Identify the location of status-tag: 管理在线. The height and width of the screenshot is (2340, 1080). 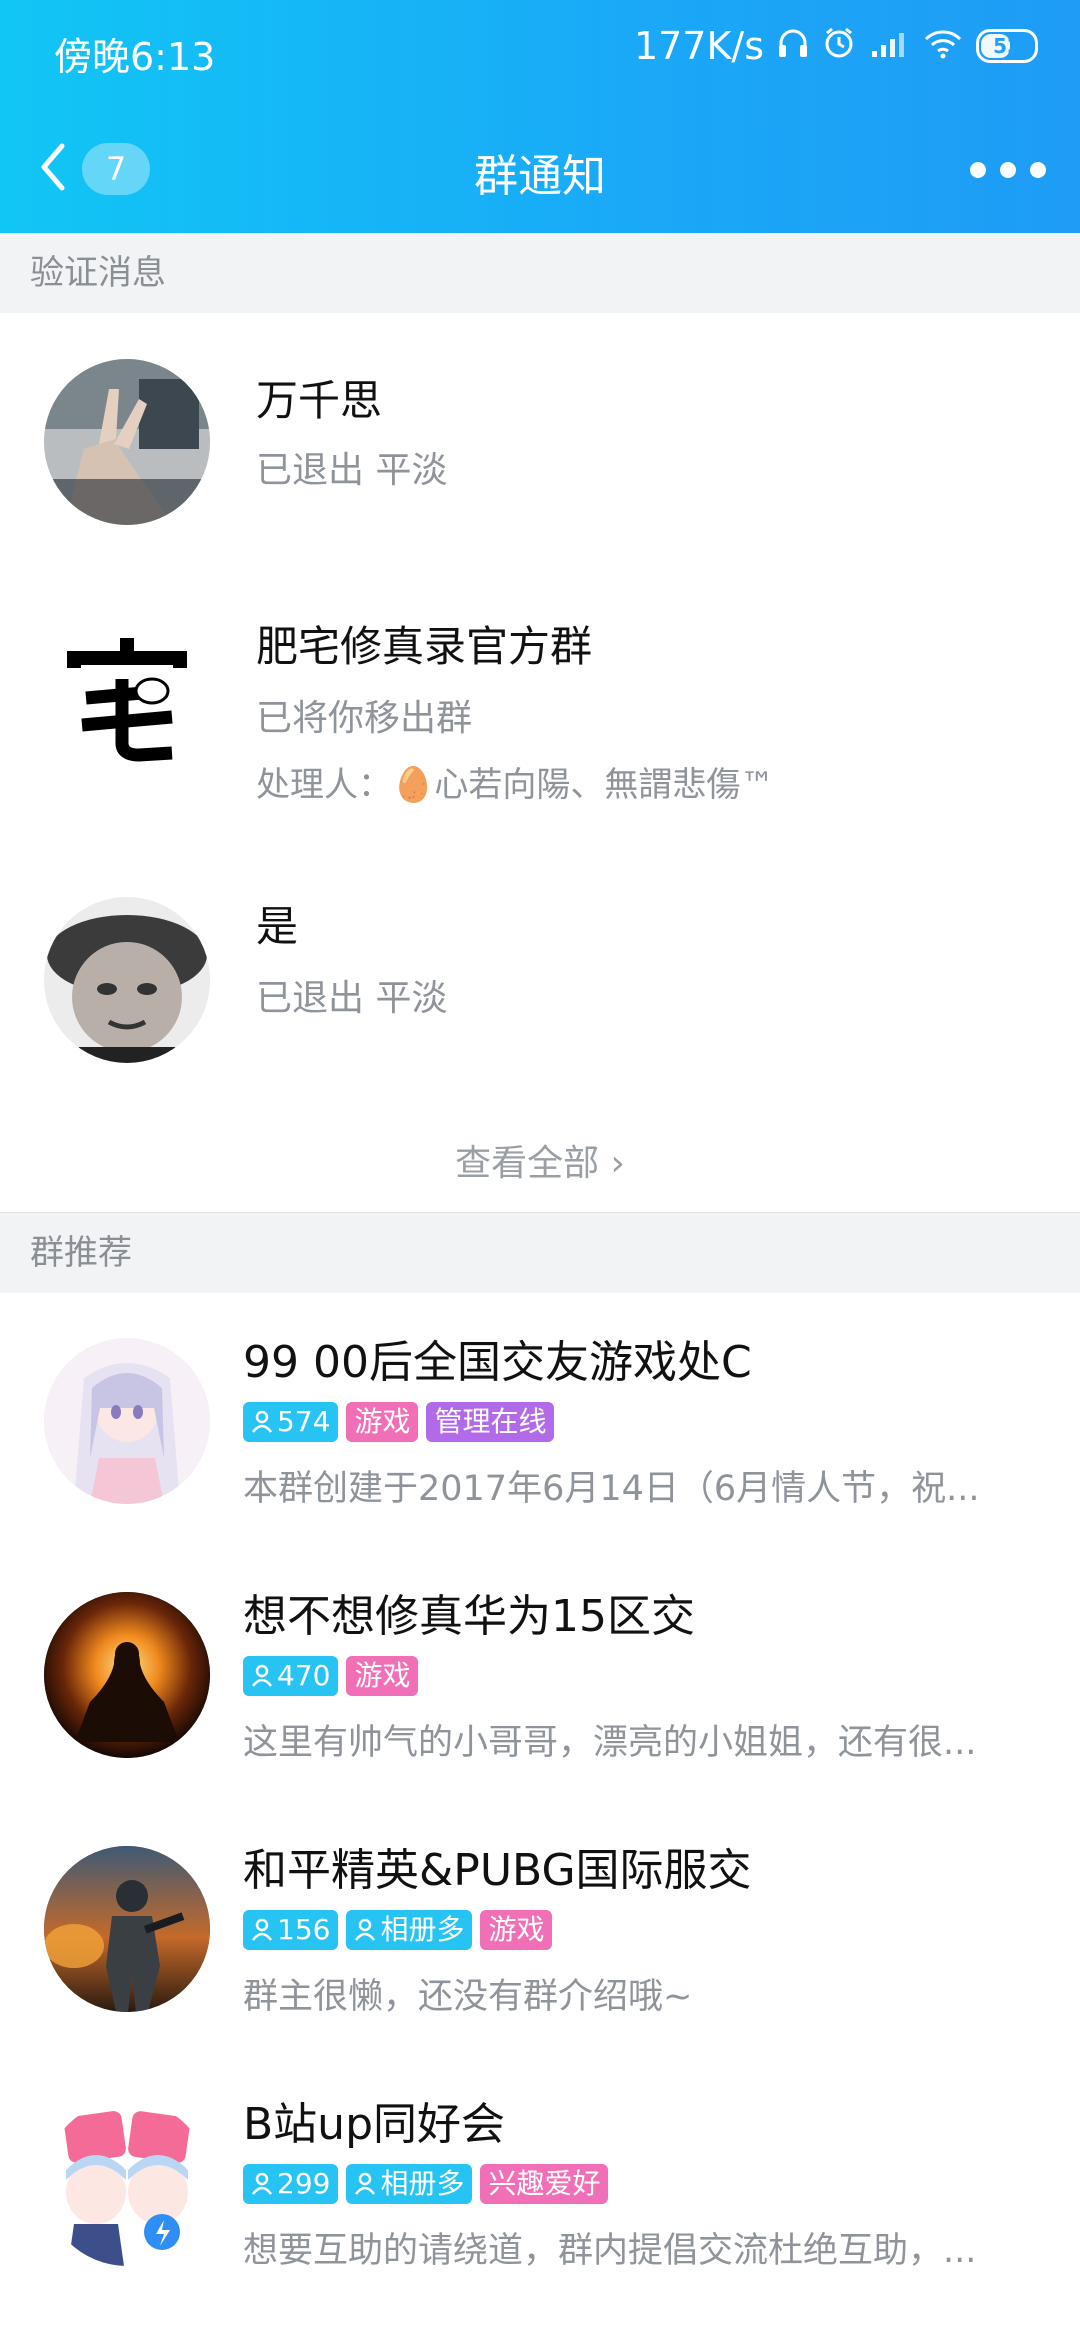
(490, 1422).